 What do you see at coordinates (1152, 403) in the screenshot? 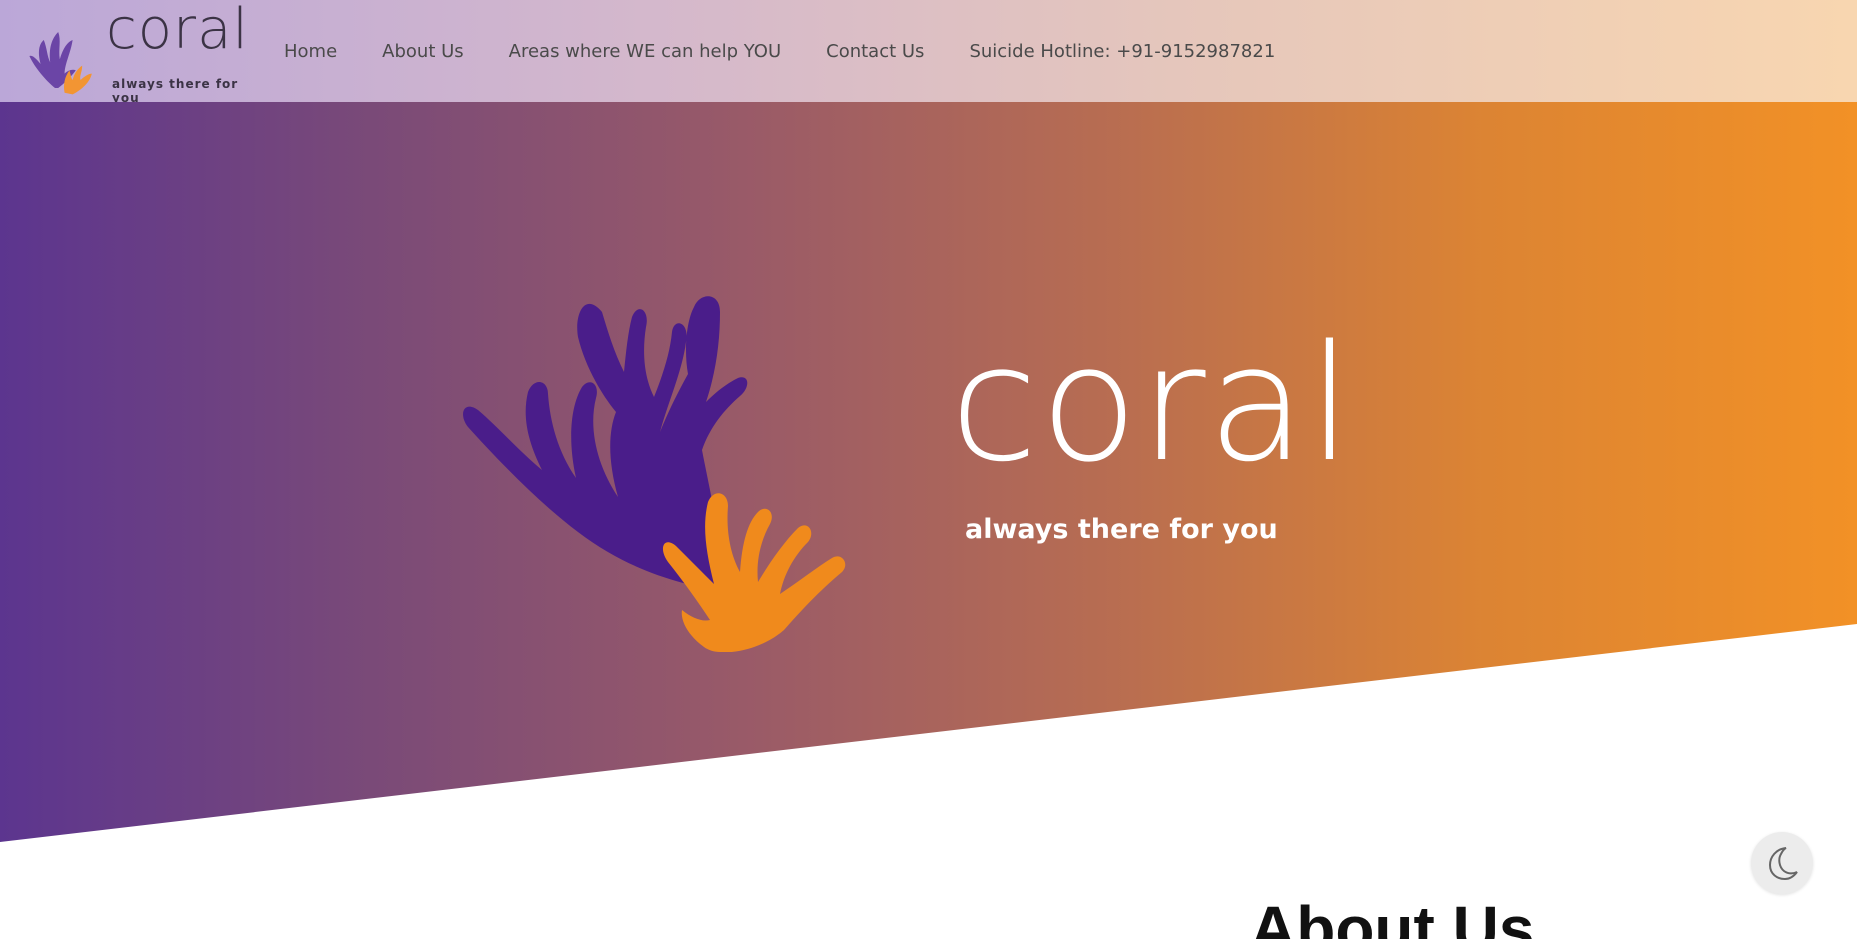
I see `hero-title: coral` at bounding box center [1152, 403].